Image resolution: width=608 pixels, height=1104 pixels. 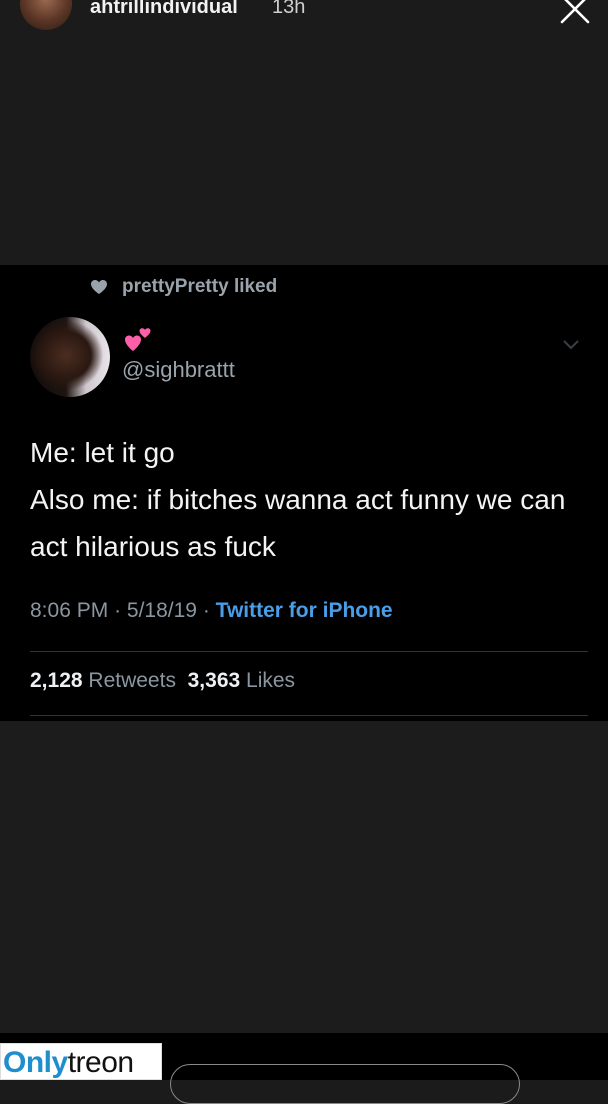 I want to click on liked-label: liked, so click(x=255, y=286).